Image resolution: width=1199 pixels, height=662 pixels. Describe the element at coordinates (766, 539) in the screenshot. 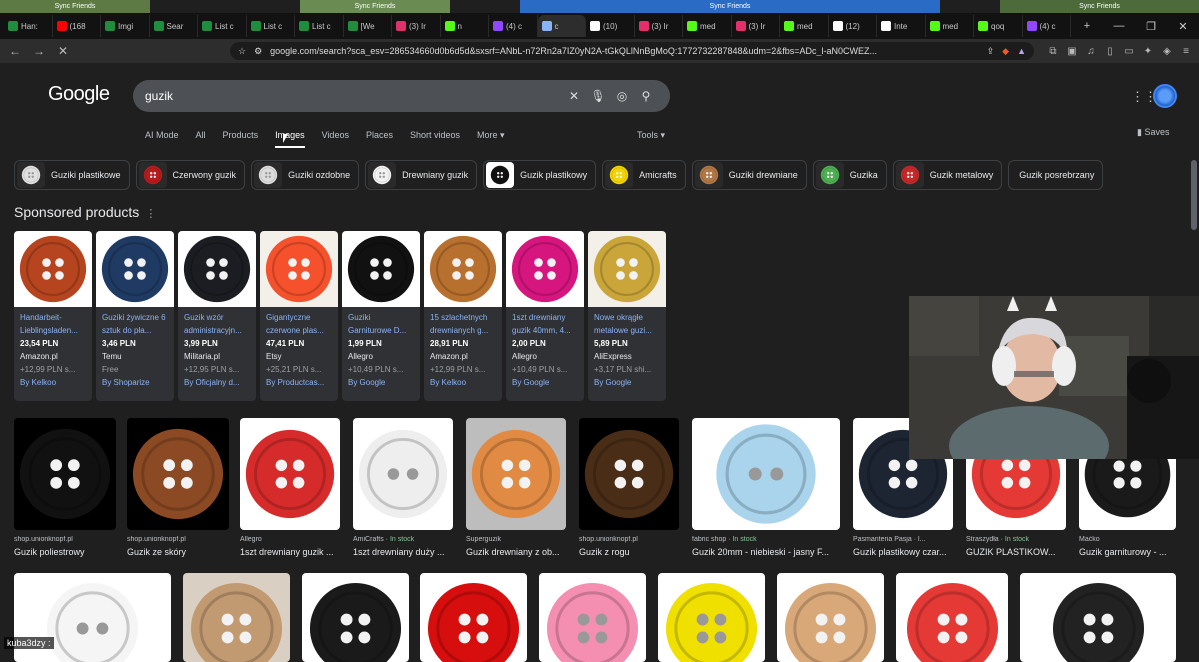

I see `result-source: fabric shop · In stock` at that location.